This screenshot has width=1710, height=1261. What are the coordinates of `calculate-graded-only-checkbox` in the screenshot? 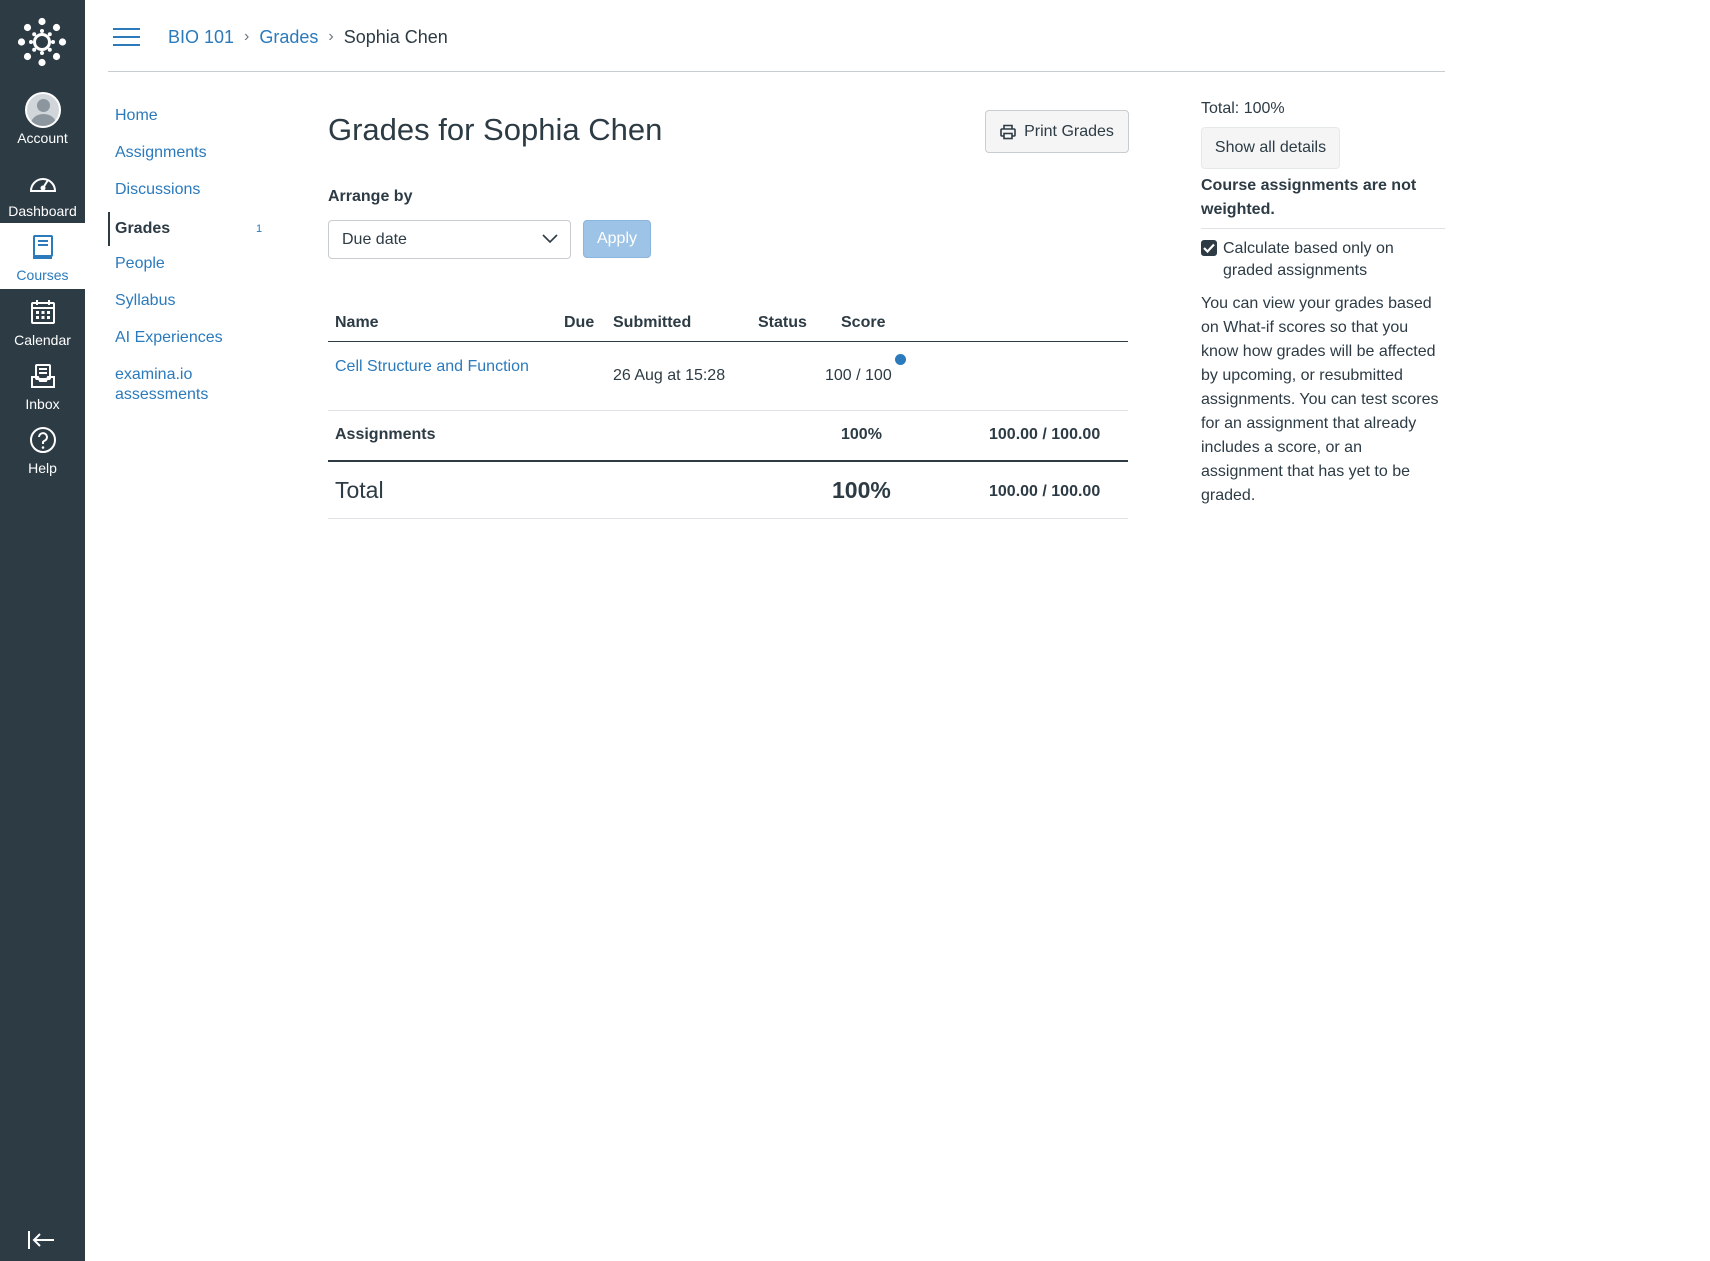 It's located at (1209, 248).